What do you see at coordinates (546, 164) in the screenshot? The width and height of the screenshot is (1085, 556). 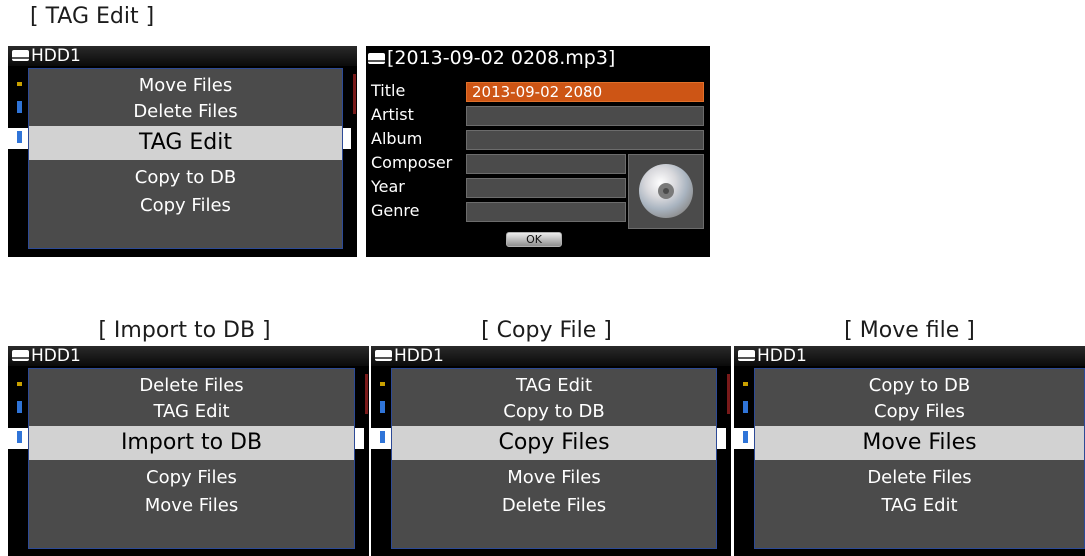 I see `field-input-composer` at bounding box center [546, 164].